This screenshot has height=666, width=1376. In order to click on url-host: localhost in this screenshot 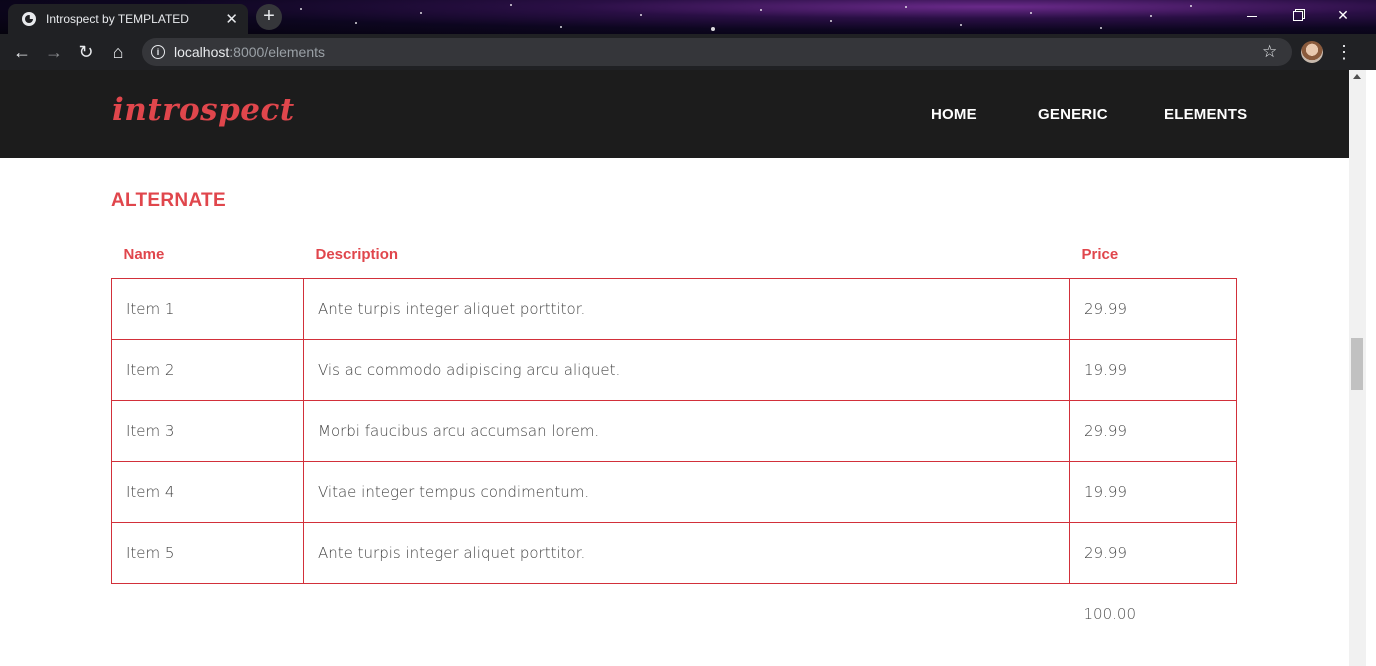, I will do `click(202, 52)`.